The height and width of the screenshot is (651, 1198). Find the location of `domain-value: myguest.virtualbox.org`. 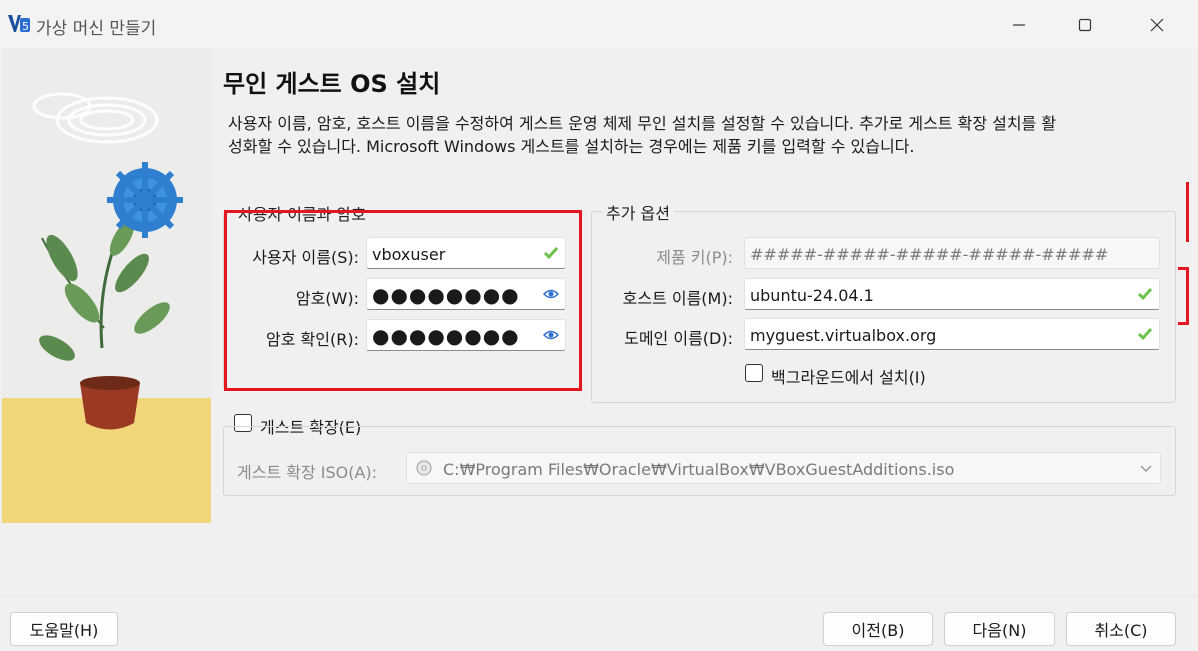

domain-value: myguest.virtualbox.org is located at coordinates (843, 335).